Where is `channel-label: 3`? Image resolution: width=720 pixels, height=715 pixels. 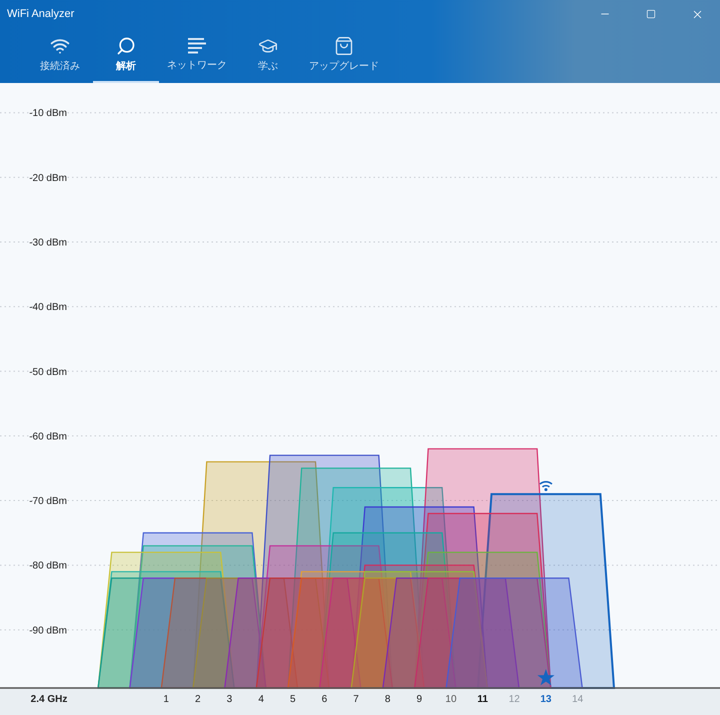 channel-label: 3 is located at coordinates (229, 699).